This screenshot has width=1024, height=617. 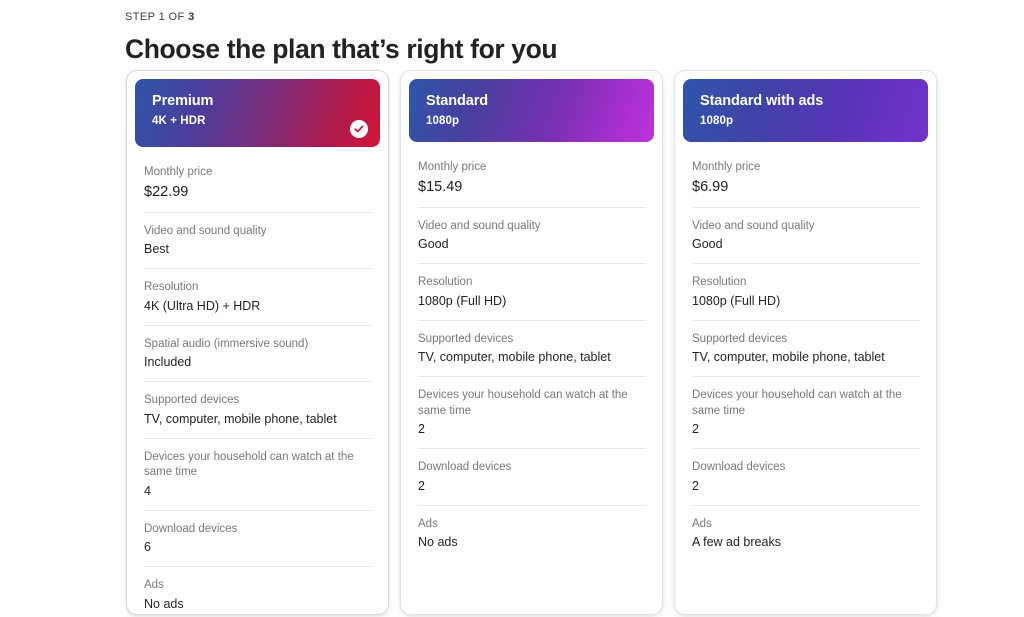 I want to click on feature-row: Resolution 4K (Ultra HD) + HDR, so click(x=258, y=297).